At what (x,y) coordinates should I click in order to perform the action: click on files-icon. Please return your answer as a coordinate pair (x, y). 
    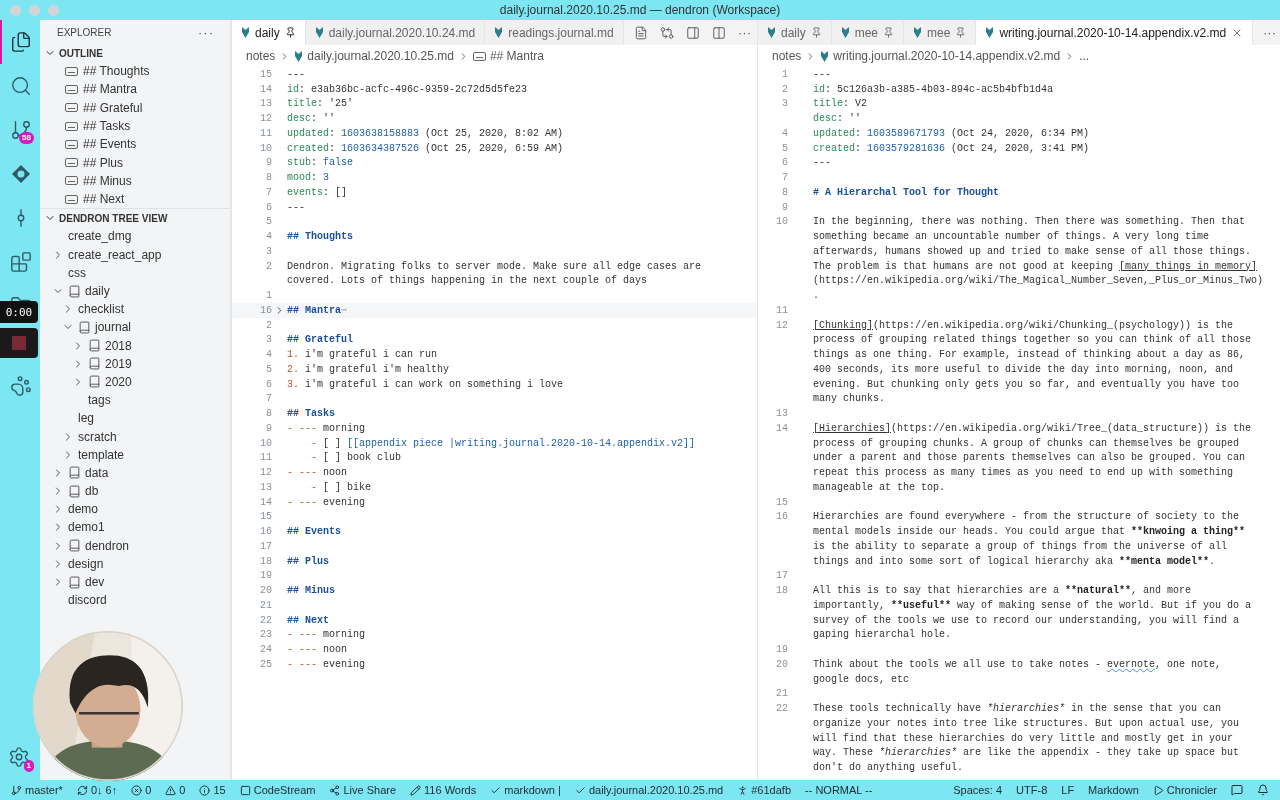
    Looking at the image, I should click on (21, 42).